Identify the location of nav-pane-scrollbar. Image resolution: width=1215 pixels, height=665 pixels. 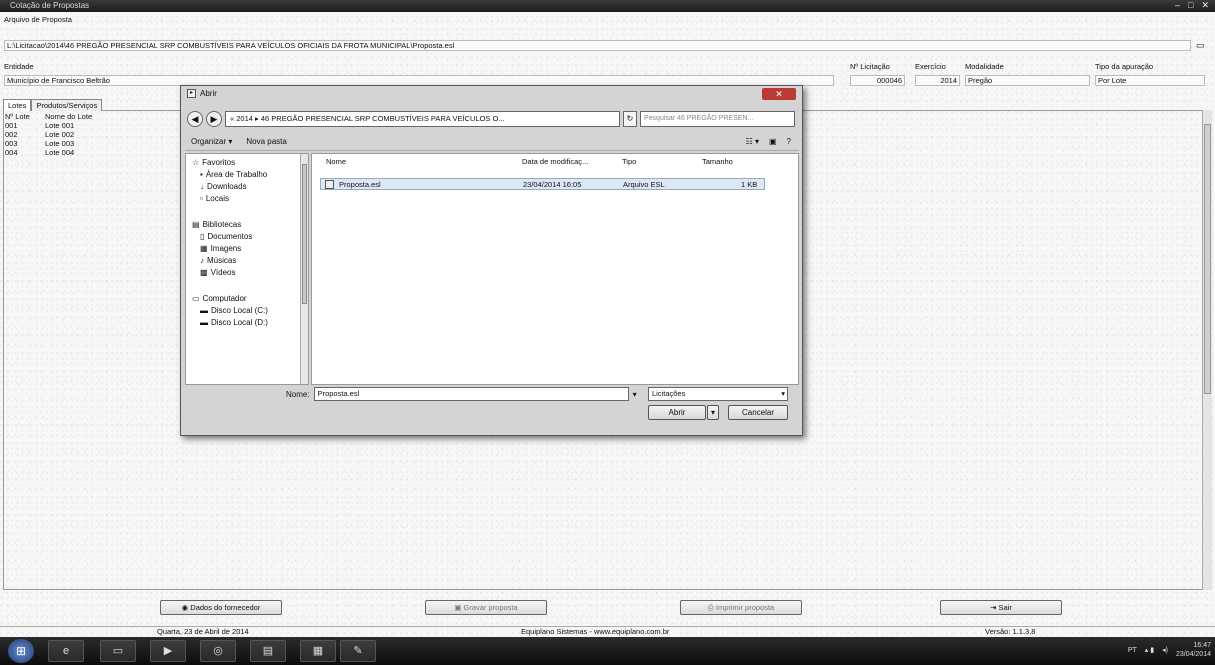
(304, 269).